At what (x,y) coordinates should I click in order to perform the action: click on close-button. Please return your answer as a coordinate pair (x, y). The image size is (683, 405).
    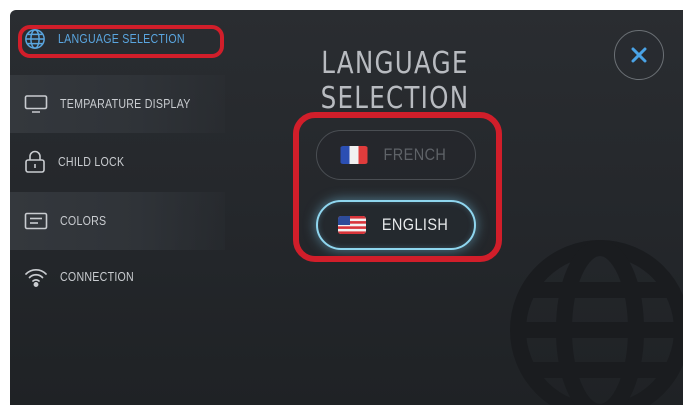
    Looking at the image, I should click on (639, 55).